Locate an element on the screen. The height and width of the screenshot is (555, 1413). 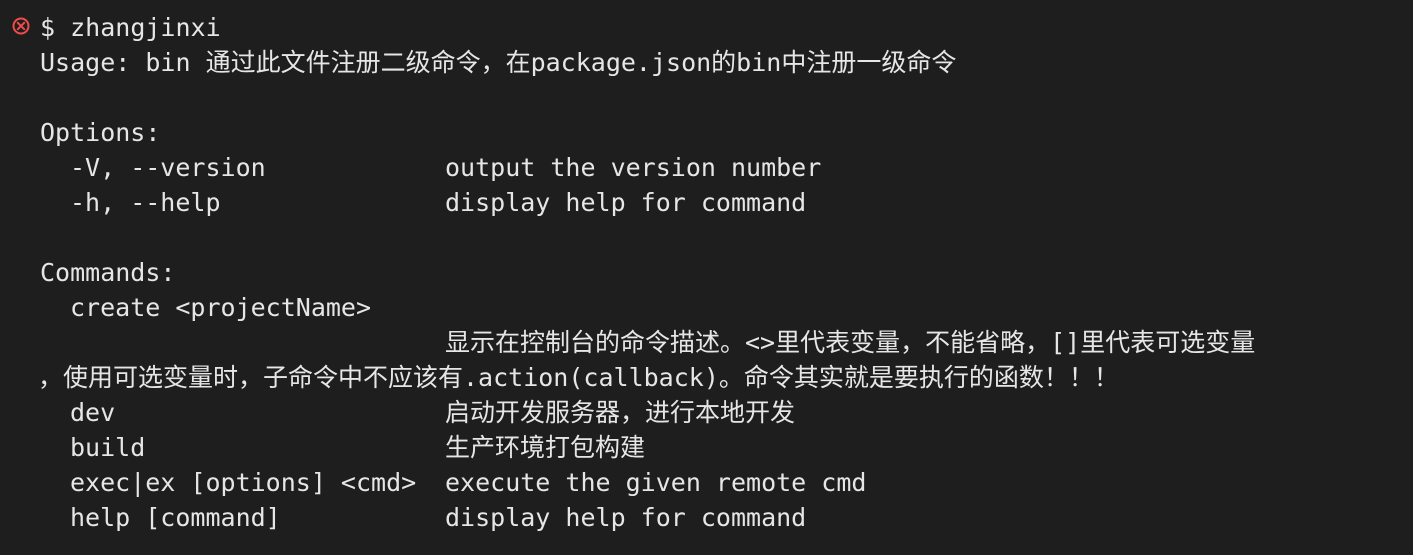
error-circle-icon is located at coordinates (21, 26).